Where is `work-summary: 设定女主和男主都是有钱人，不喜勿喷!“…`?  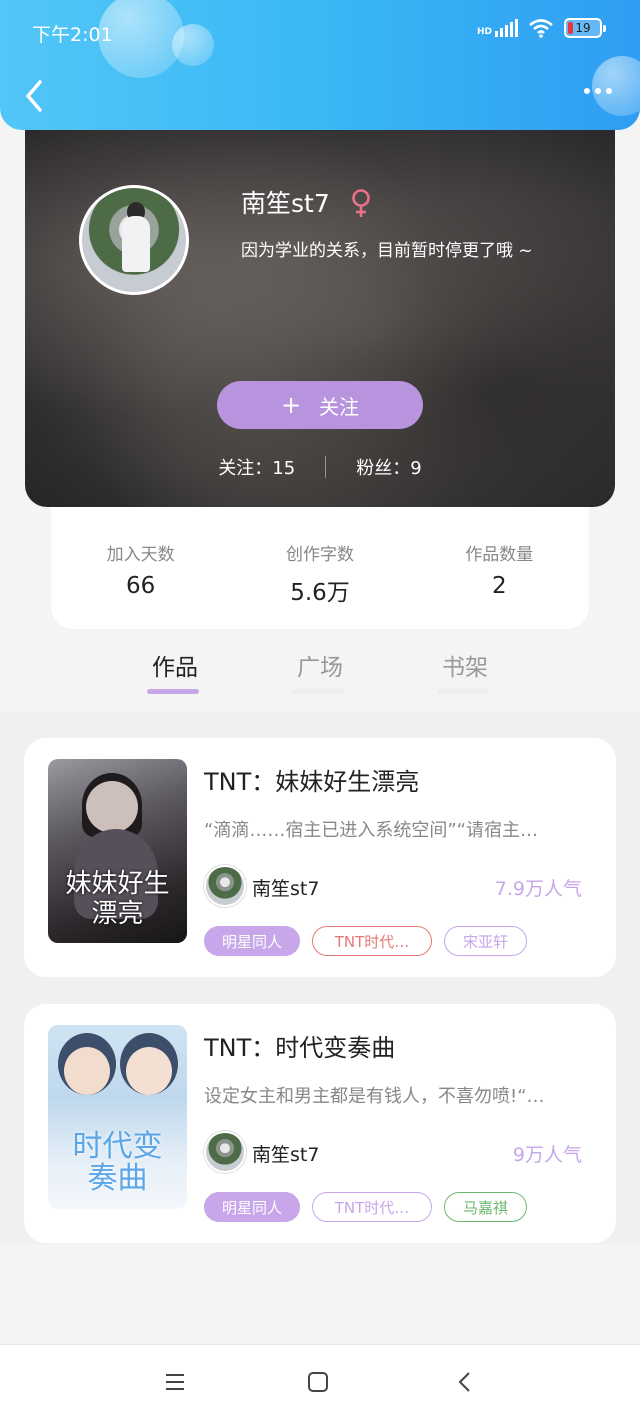
work-summary: 设定女主和男主都是有钱人，不喜勿喷!“… is located at coordinates (374, 1096).